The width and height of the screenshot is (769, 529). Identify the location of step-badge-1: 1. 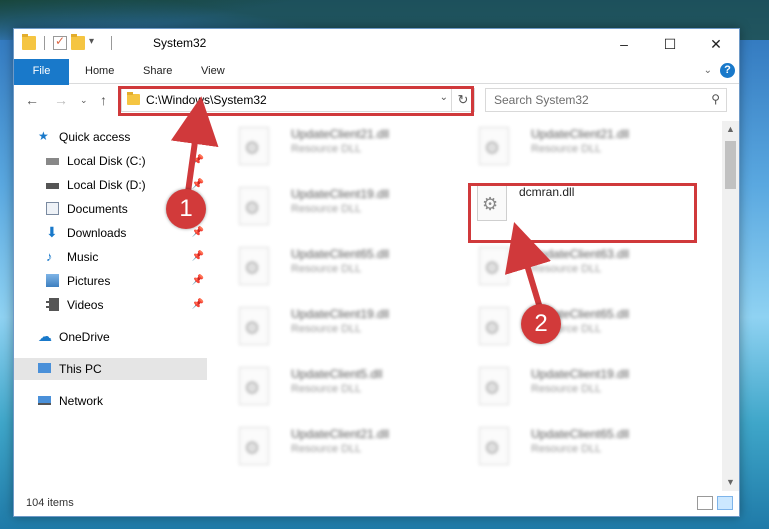
(186, 209).